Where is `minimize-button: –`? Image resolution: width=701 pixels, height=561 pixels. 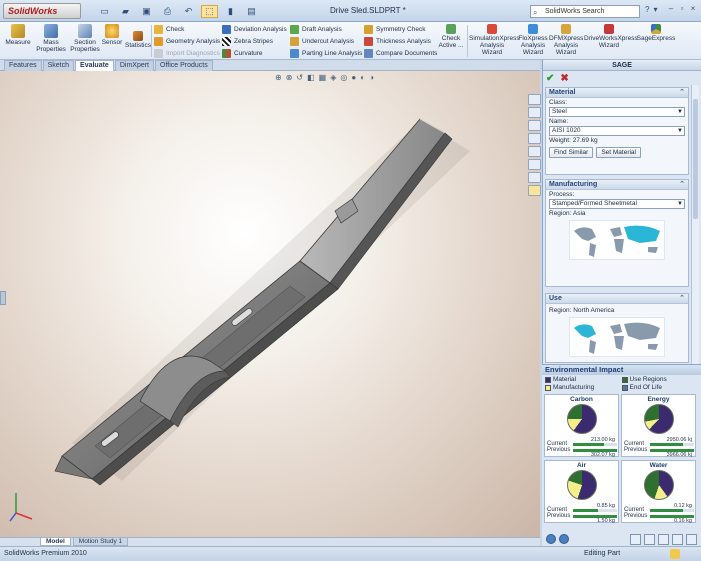
minimize-button: – is located at coordinates (671, 9).